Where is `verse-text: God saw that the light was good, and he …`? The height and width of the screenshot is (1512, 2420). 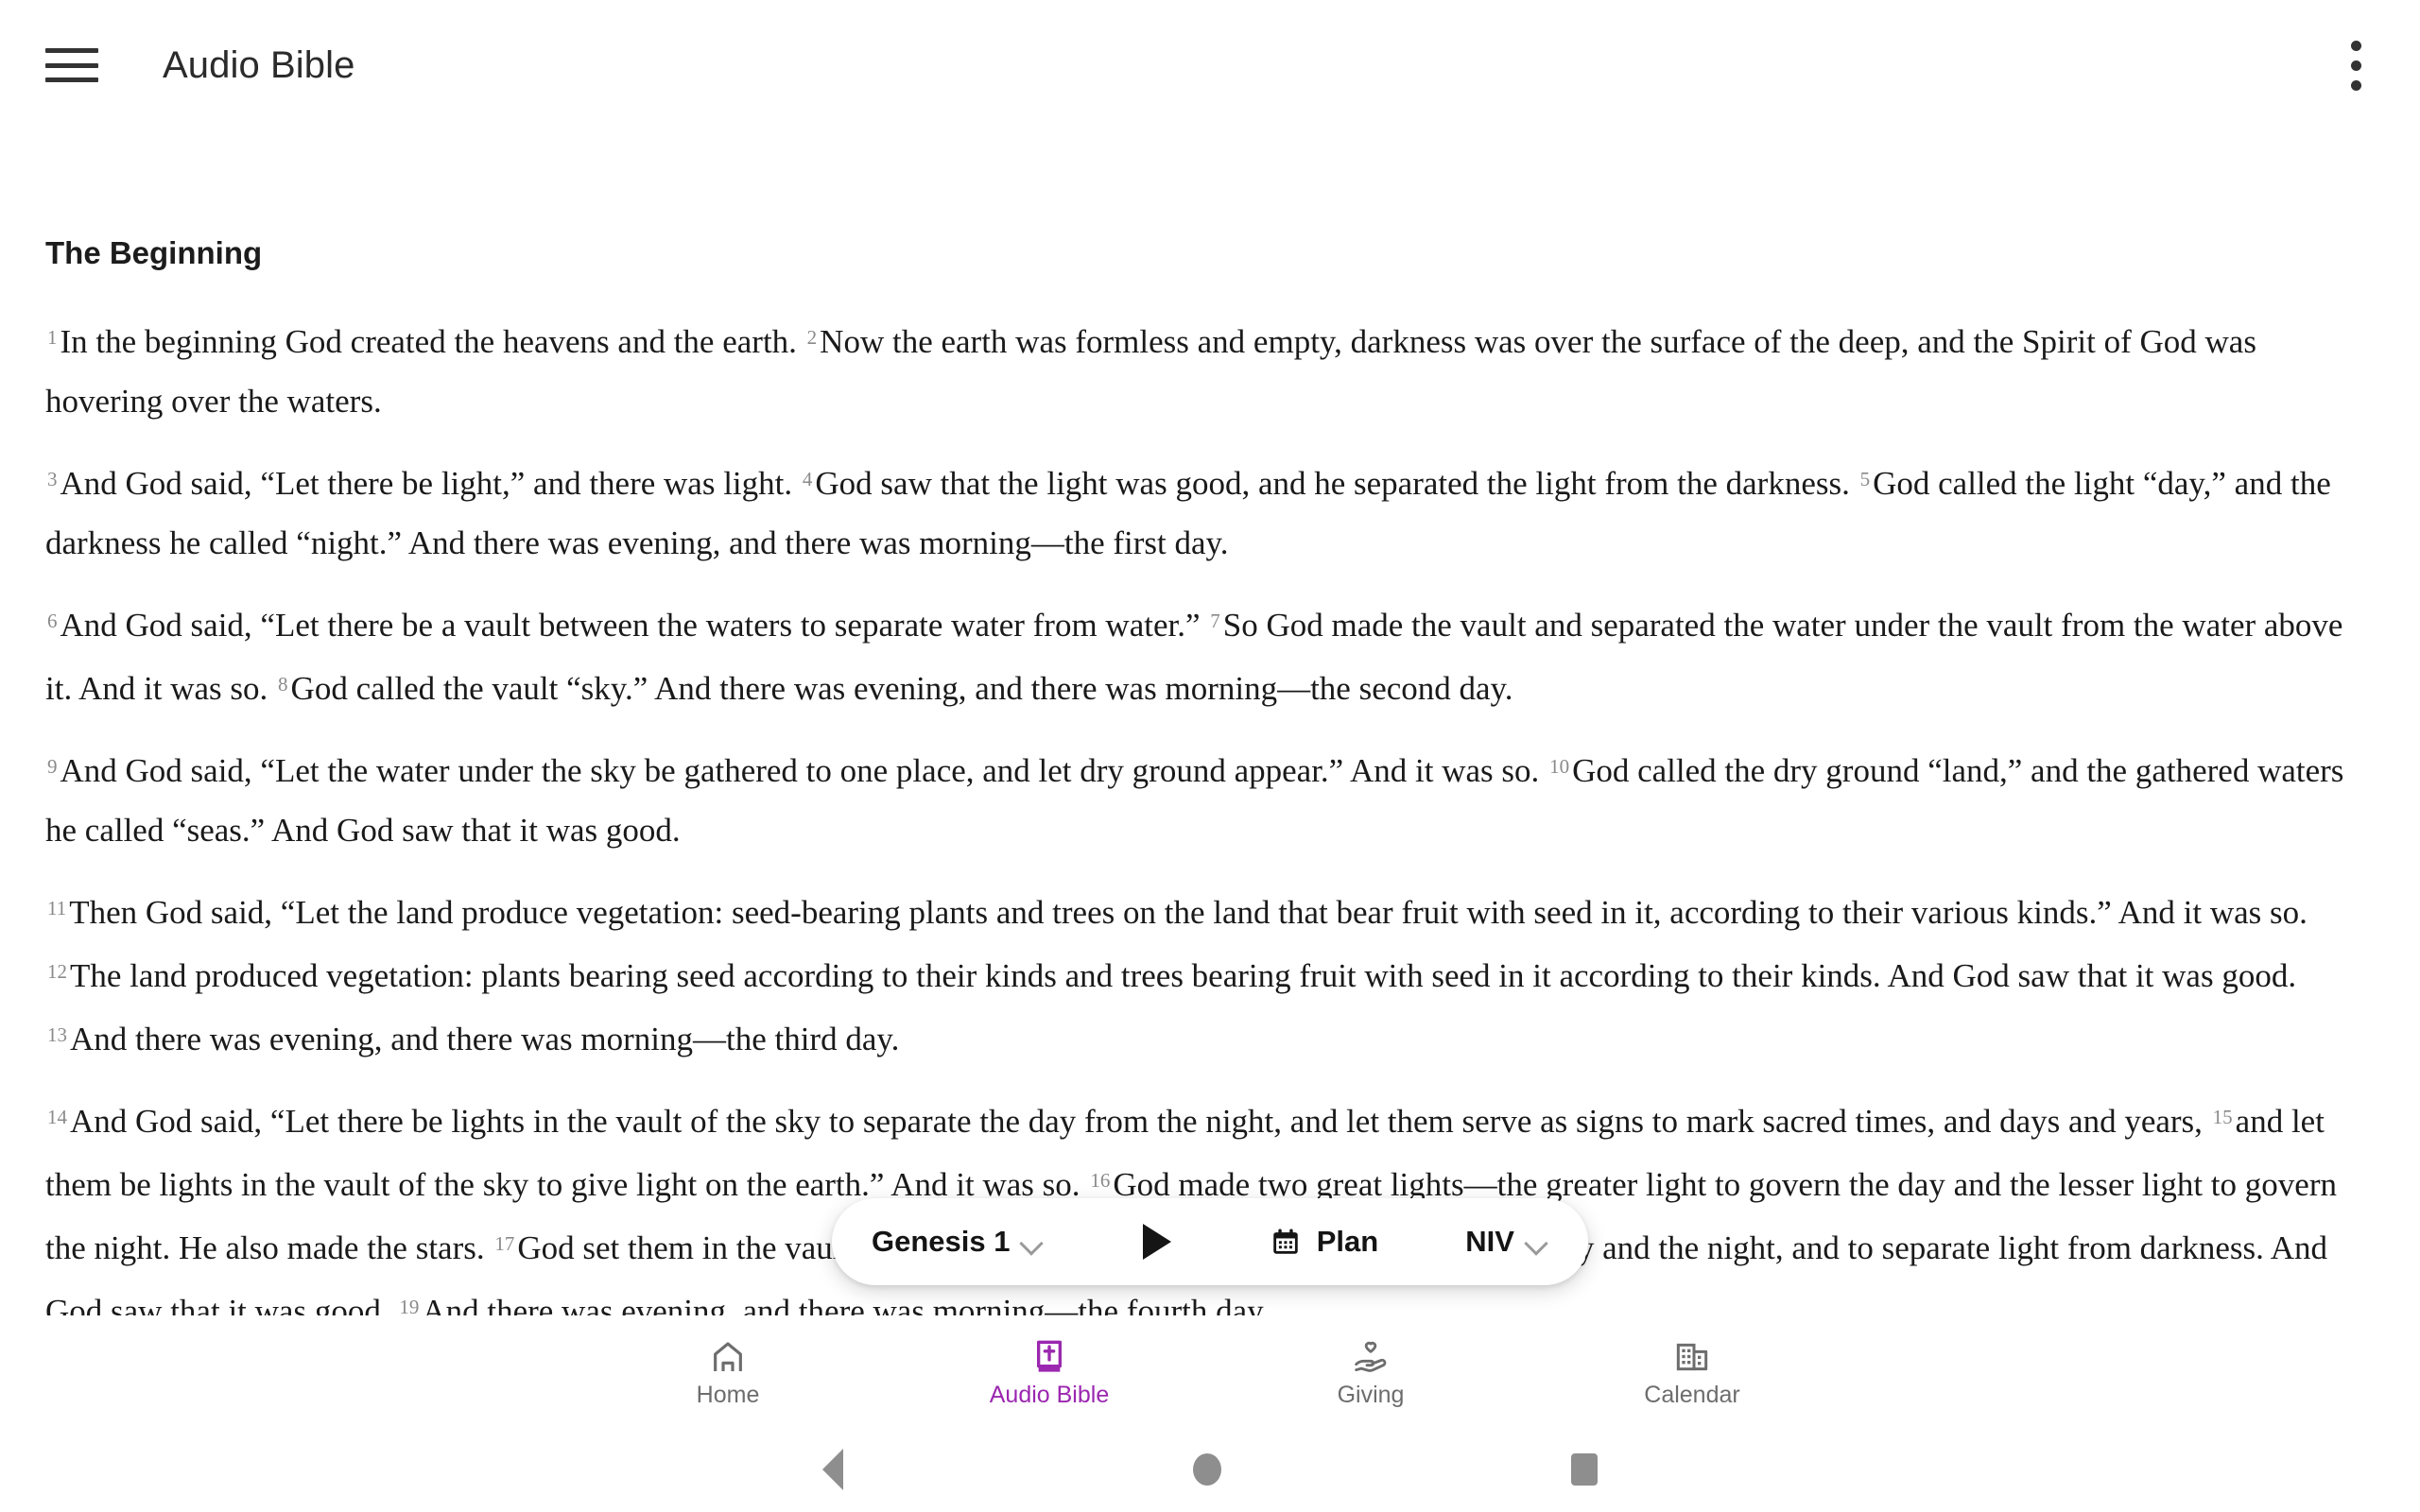 verse-text: God saw that the light was good, and he … is located at coordinates (1336, 483).